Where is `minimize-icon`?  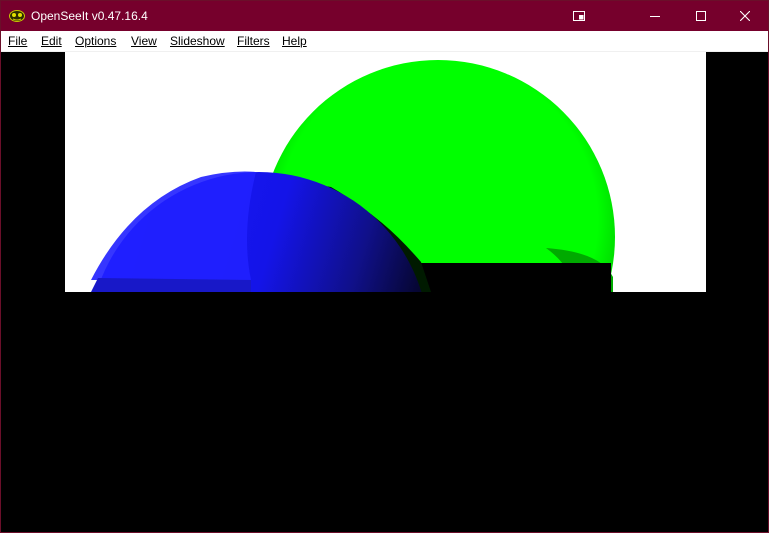 minimize-icon is located at coordinates (655, 16).